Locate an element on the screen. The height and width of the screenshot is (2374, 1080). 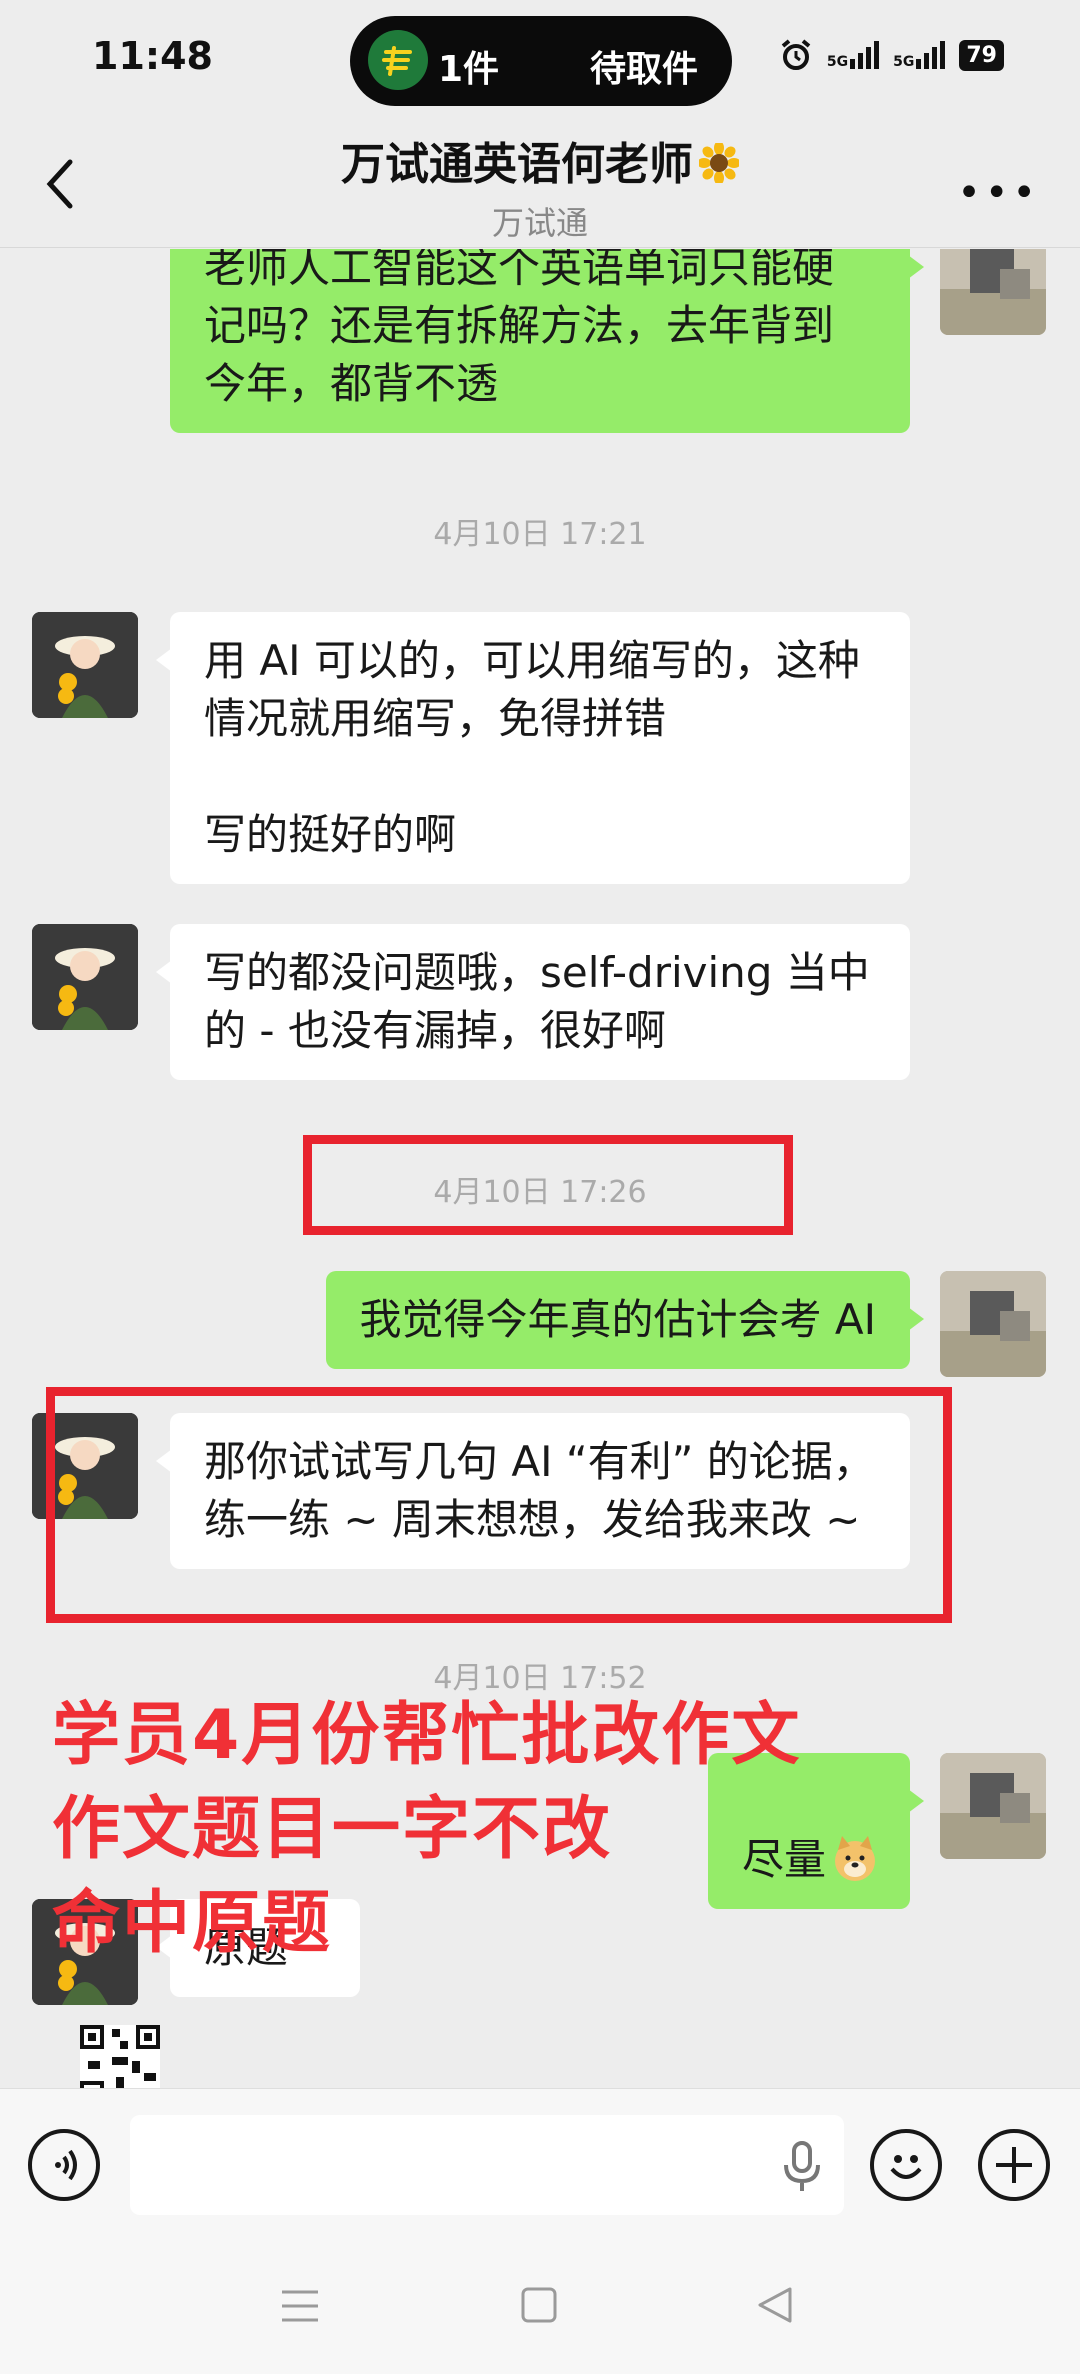
chat-header: 万试通英语何老师 万试通 ••• is located at coordinates (540, 184).